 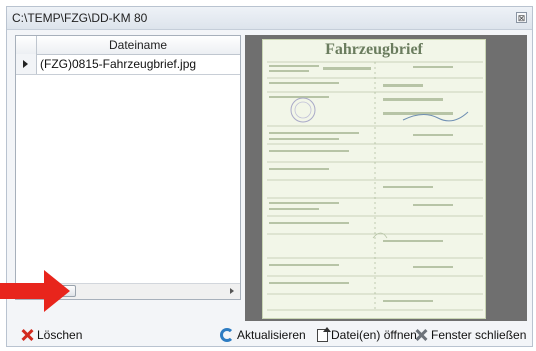 I want to click on delete-icon, so click(x=27, y=335).